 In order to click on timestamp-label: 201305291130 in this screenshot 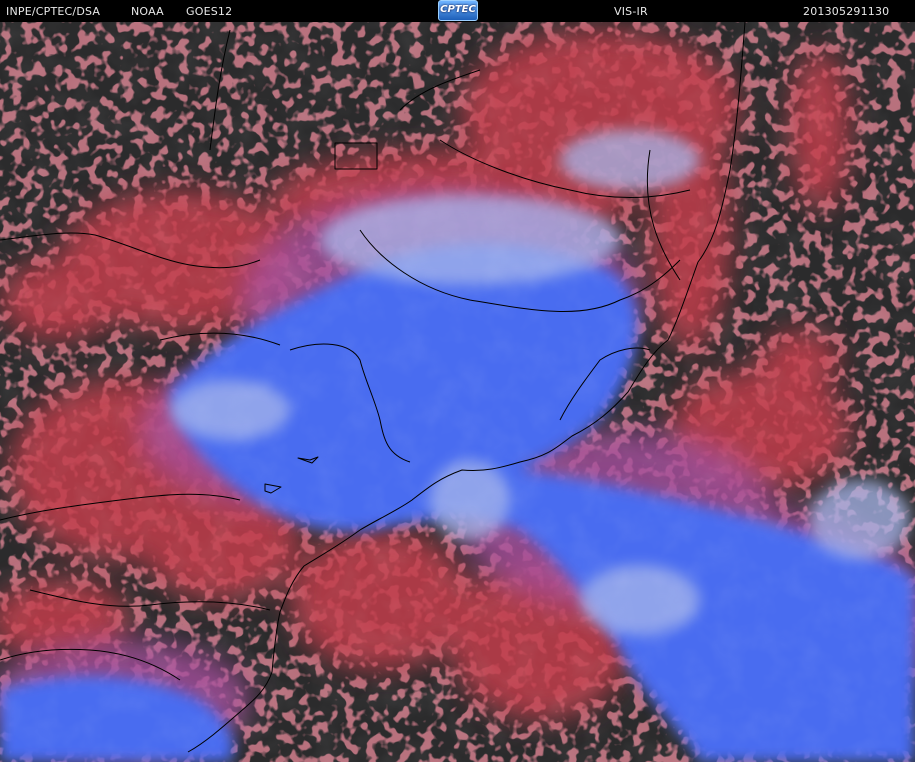, I will do `click(846, 11)`.